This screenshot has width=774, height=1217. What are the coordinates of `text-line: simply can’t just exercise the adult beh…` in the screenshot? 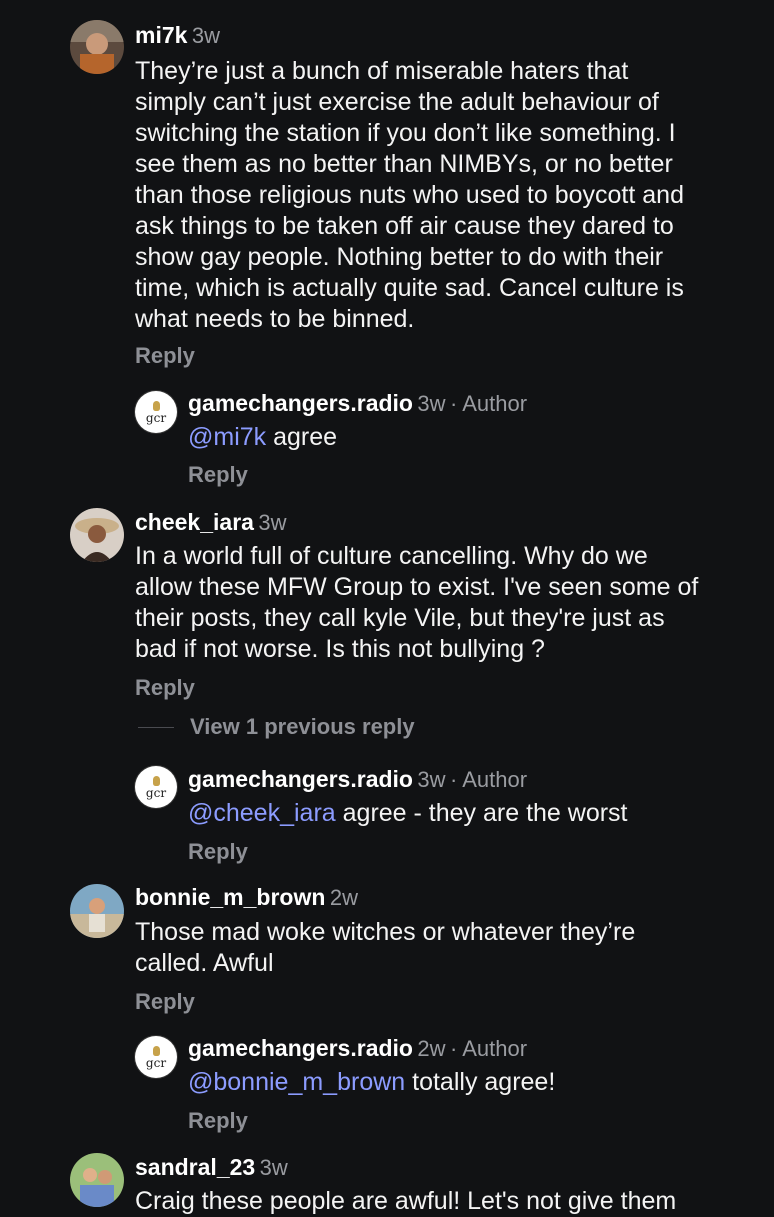 It's located at (397, 102).